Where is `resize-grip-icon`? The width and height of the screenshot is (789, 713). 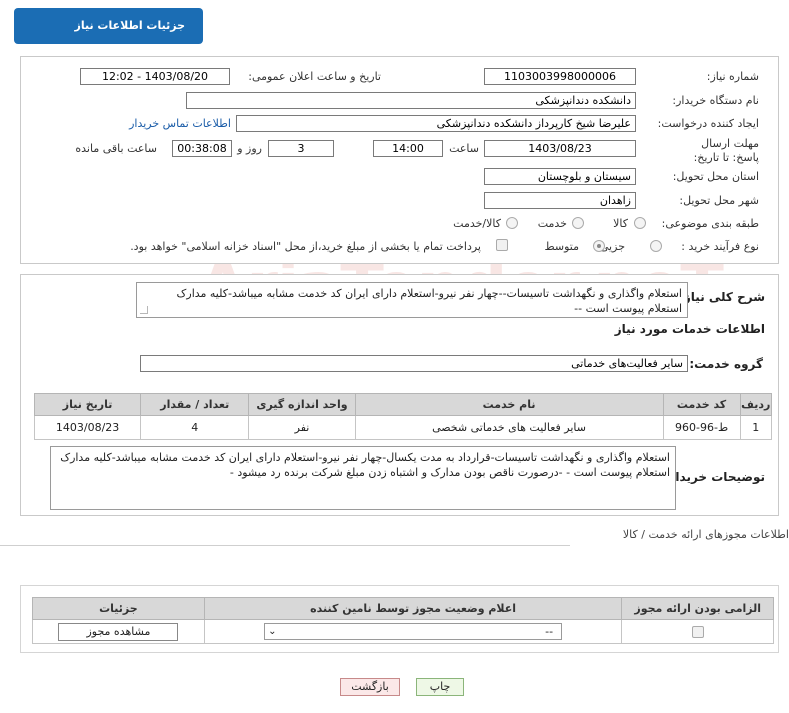 resize-grip-icon is located at coordinates (144, 310).